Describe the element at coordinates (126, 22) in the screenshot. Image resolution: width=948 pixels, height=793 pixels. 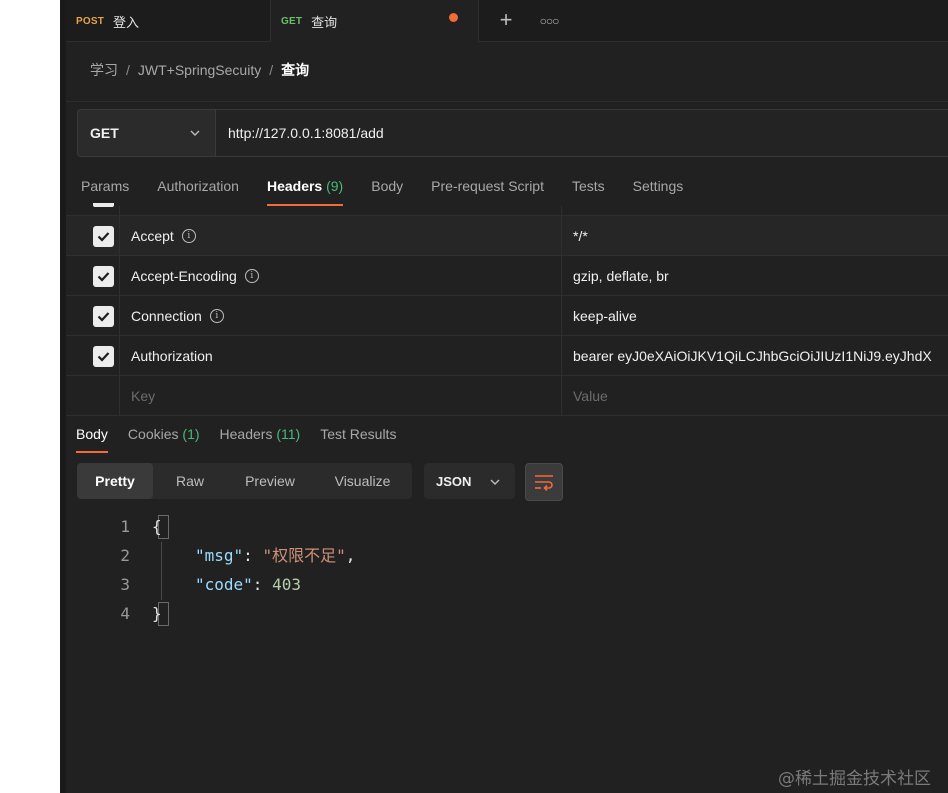
I see `tab-title: 登入` at that location.